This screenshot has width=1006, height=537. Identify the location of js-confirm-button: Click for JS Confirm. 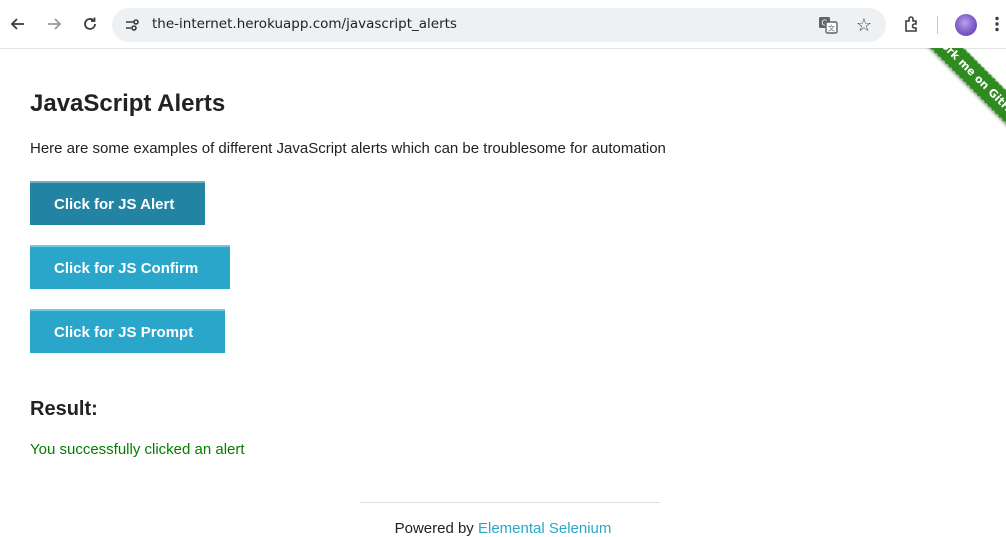
(130, 267).